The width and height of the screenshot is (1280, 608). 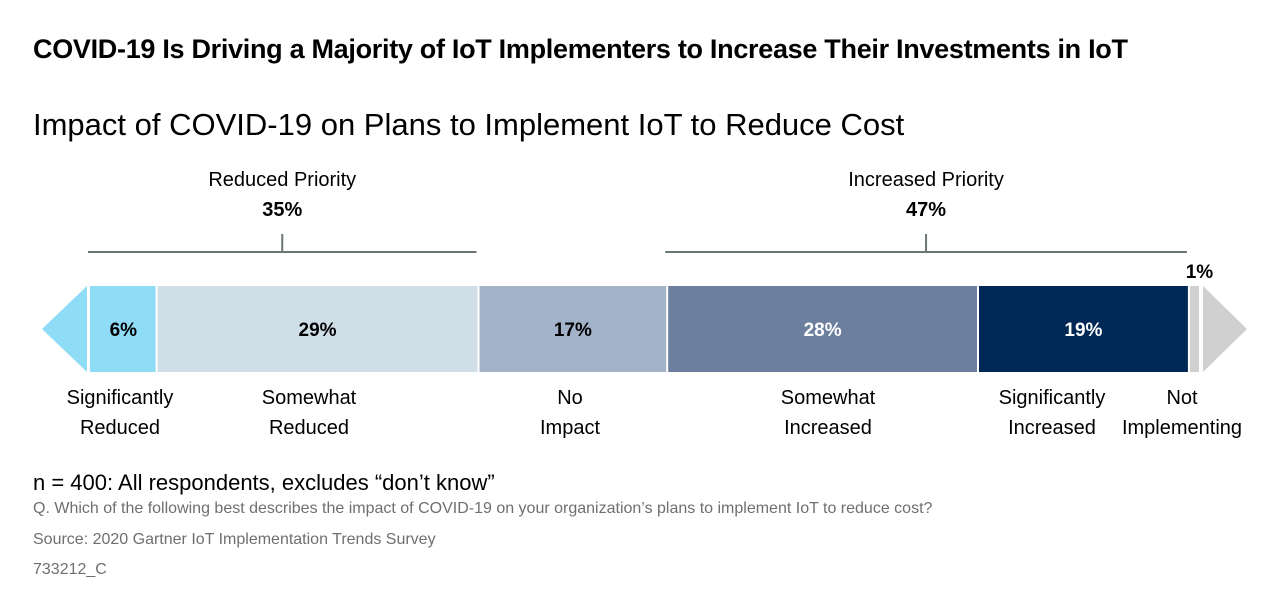 What do you see at coordinates (823, 330) in the screenshot?
I see `data-label-3: 28%` at bounding box center [823, 330].